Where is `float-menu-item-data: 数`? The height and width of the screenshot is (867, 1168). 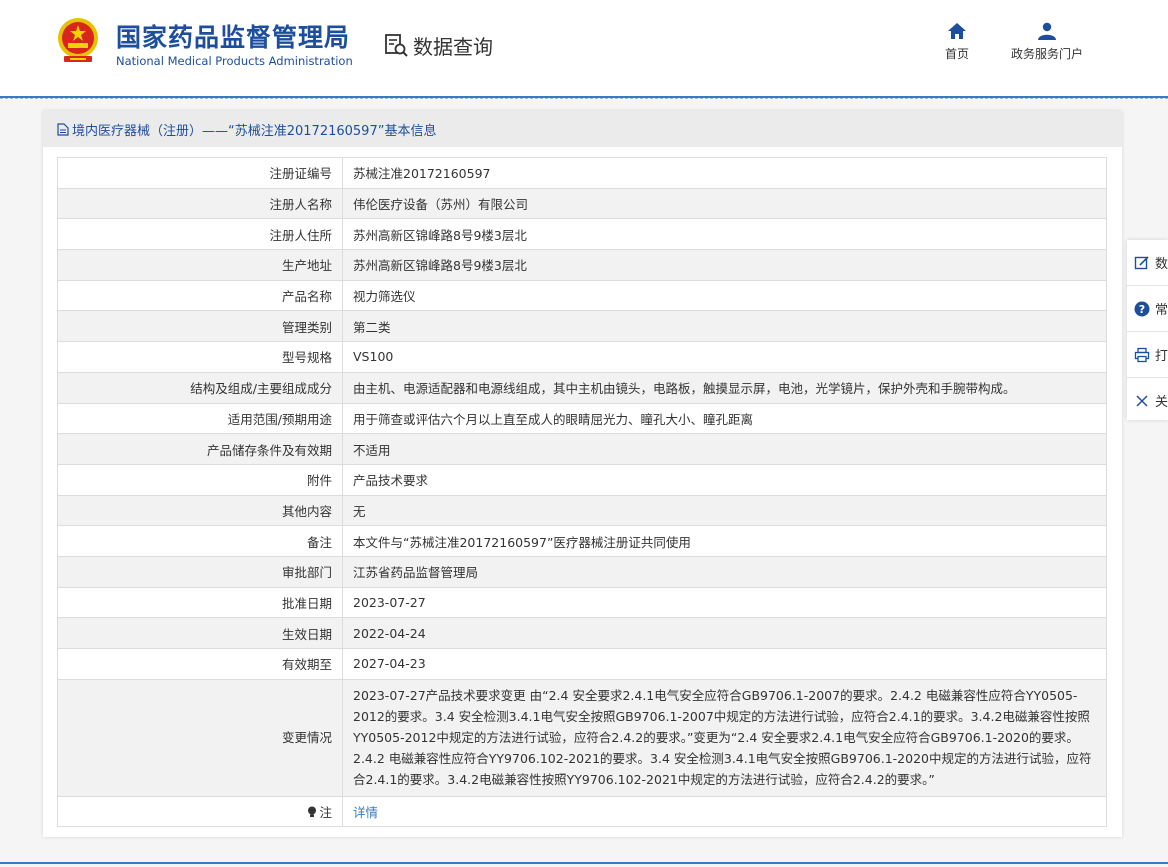
float-menu-item-data: 数 is located at coordinates (1147, 263).